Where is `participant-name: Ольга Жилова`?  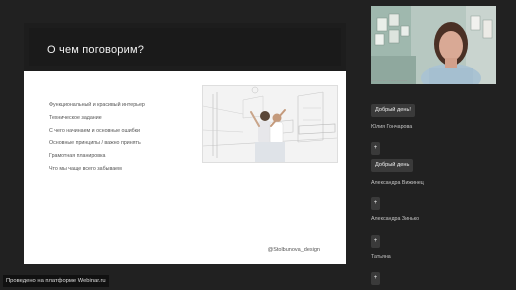 participant-name: Ольга Жилова is located at coordinates (389, 81).